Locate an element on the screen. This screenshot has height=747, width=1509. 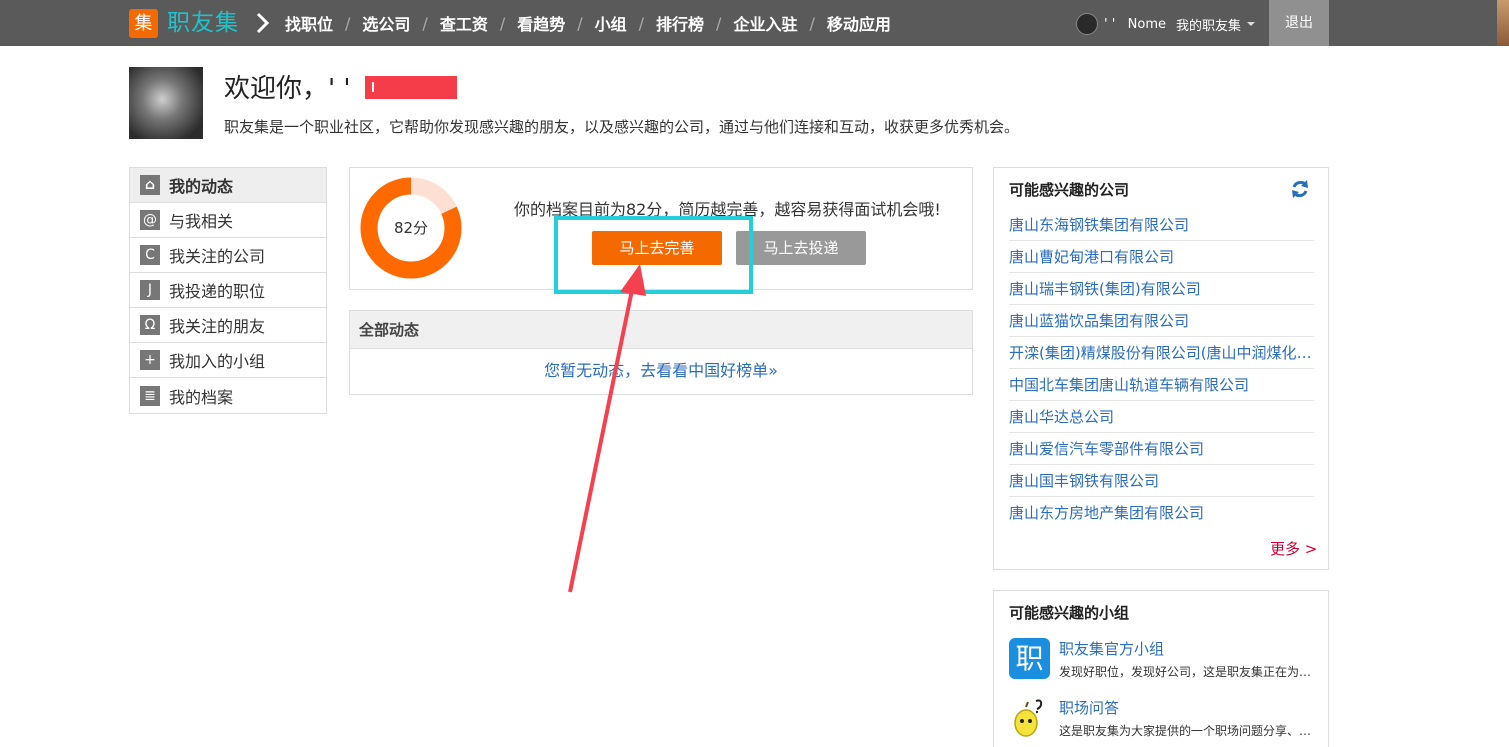
activity-title: 全部动态 is located at coordinates (661, 330).